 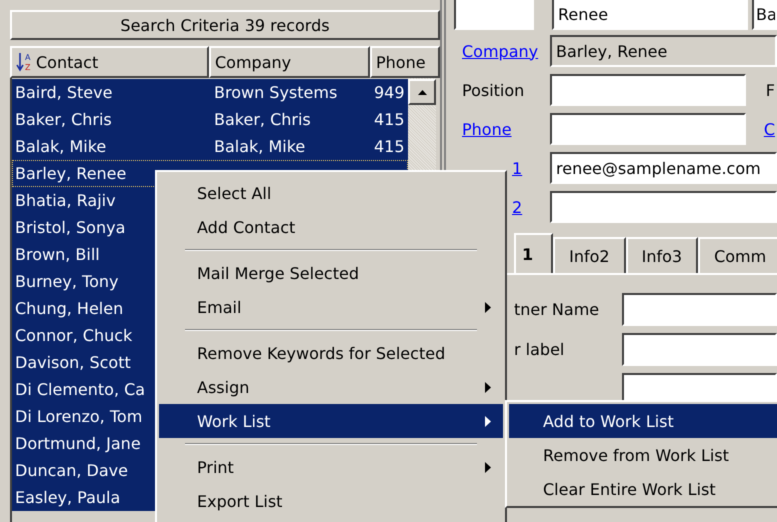 What do you see at coordinates (643, 489) in the screenshot?
I see `menu-item: Clear Entire Work List` at bounding box center [643, 489].